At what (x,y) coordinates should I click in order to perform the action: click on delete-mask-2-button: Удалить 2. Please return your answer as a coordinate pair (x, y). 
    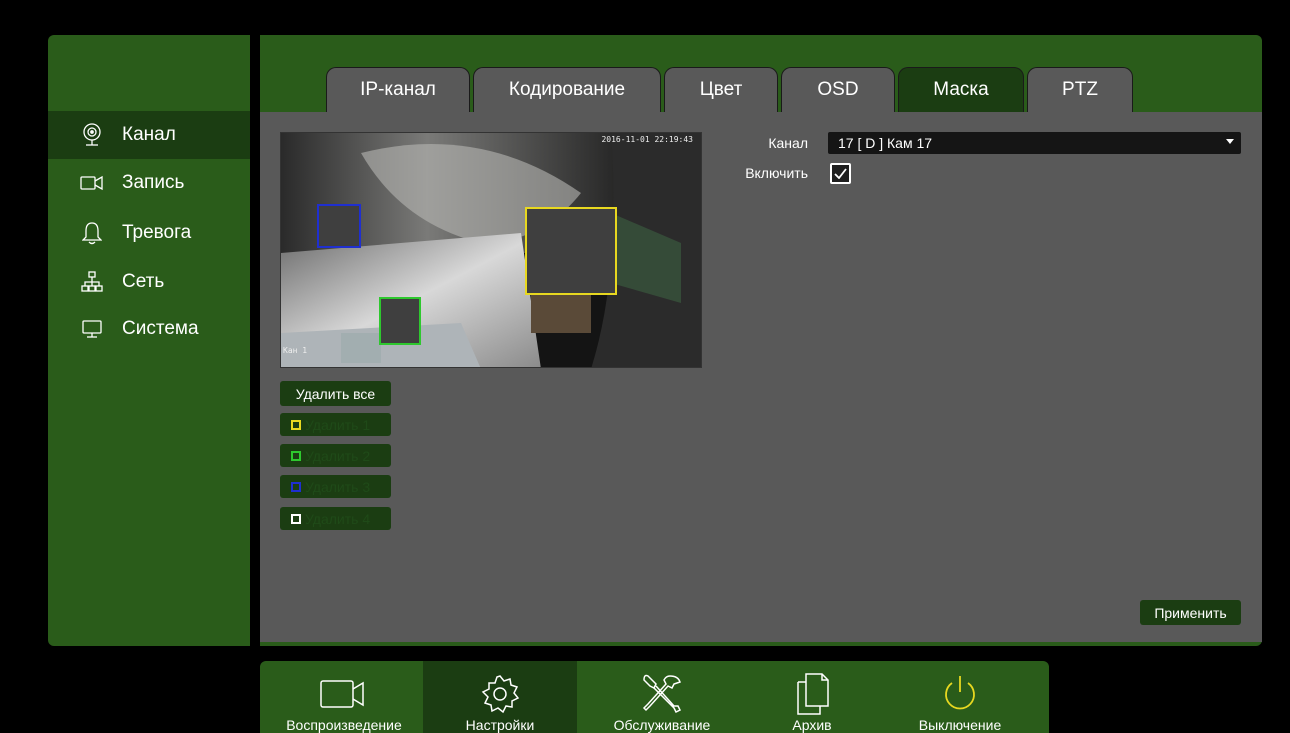
    Looking at the image, I should click on (335, 455).